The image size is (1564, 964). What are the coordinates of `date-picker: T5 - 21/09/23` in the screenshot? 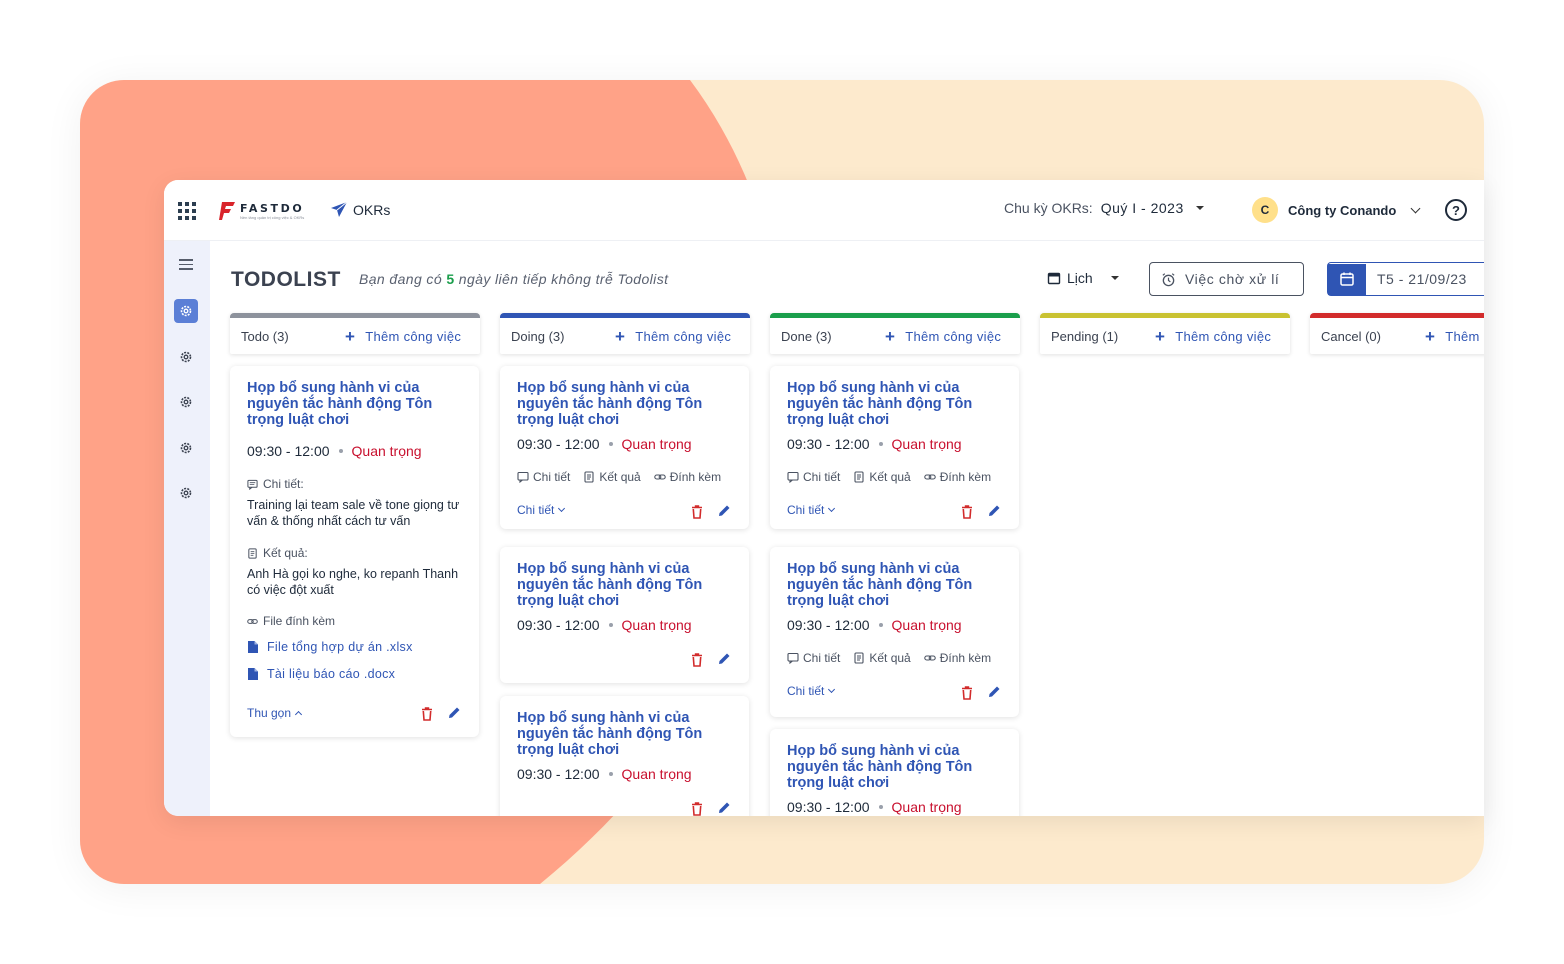 It's located at (1405, 279).